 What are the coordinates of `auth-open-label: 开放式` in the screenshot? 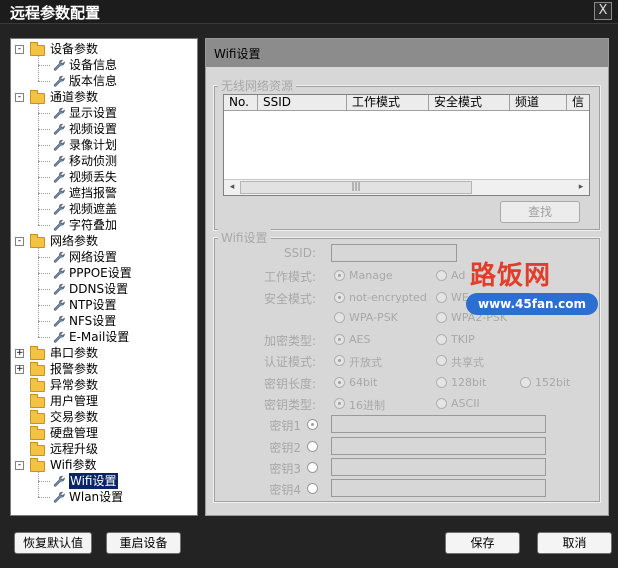 It's located at (365, 362).